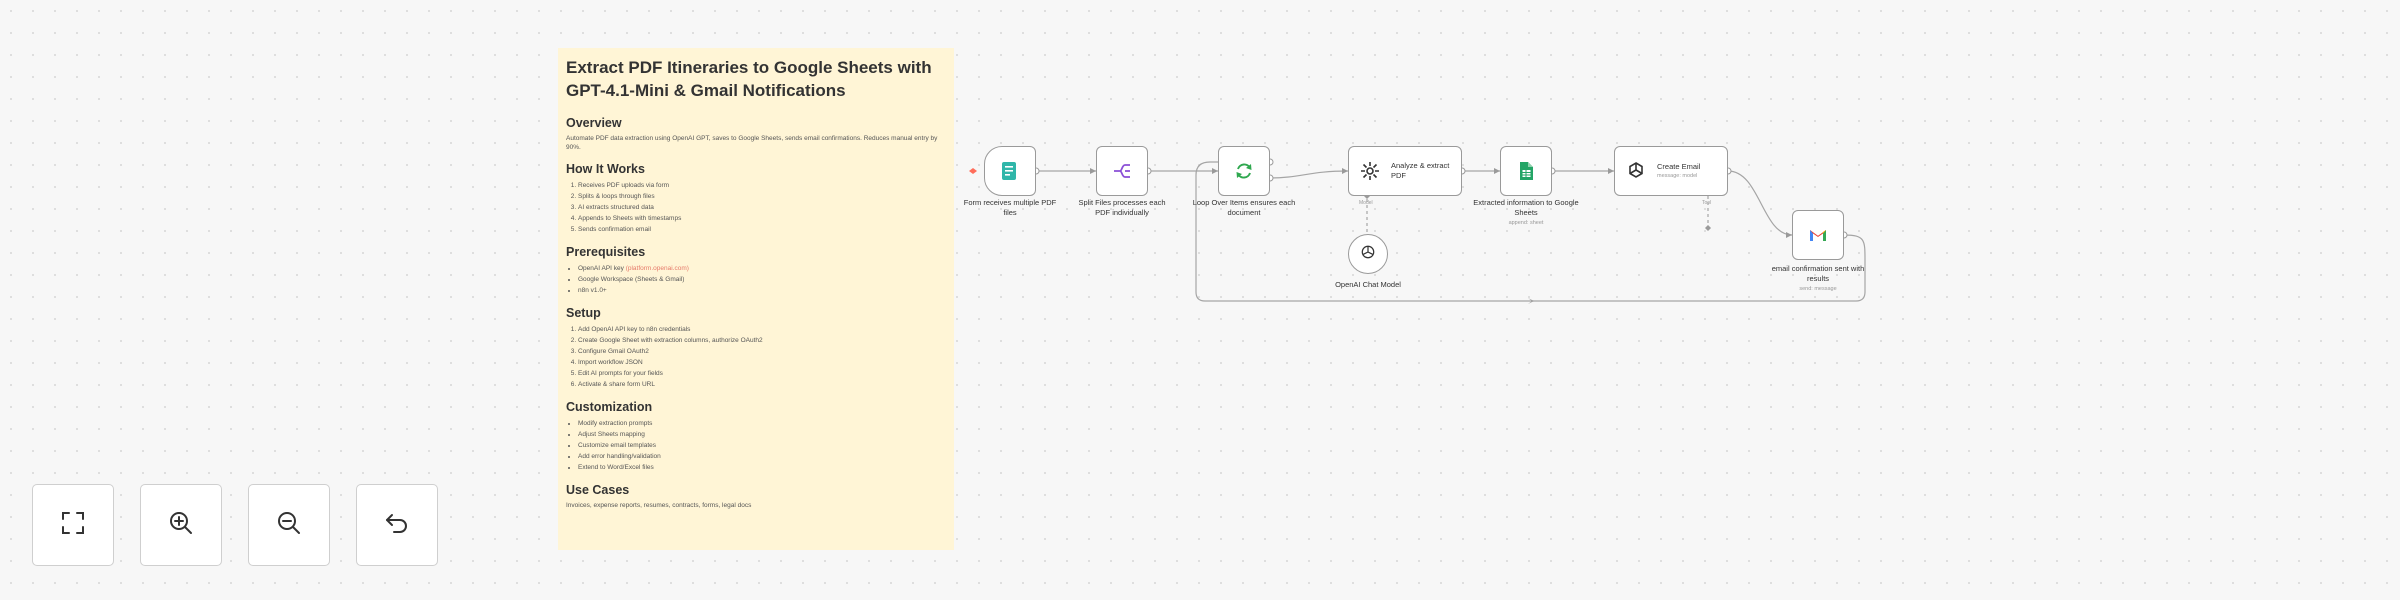  What do you see at coordinates (1368, 284) in the screenshot?
I see `openai-chat-model-caption: OpenAI Chat Model` at bounding box center [1368, 284].